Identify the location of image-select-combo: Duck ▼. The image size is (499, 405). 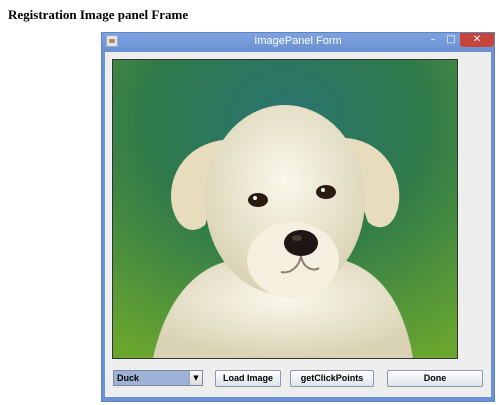
(158, 378).